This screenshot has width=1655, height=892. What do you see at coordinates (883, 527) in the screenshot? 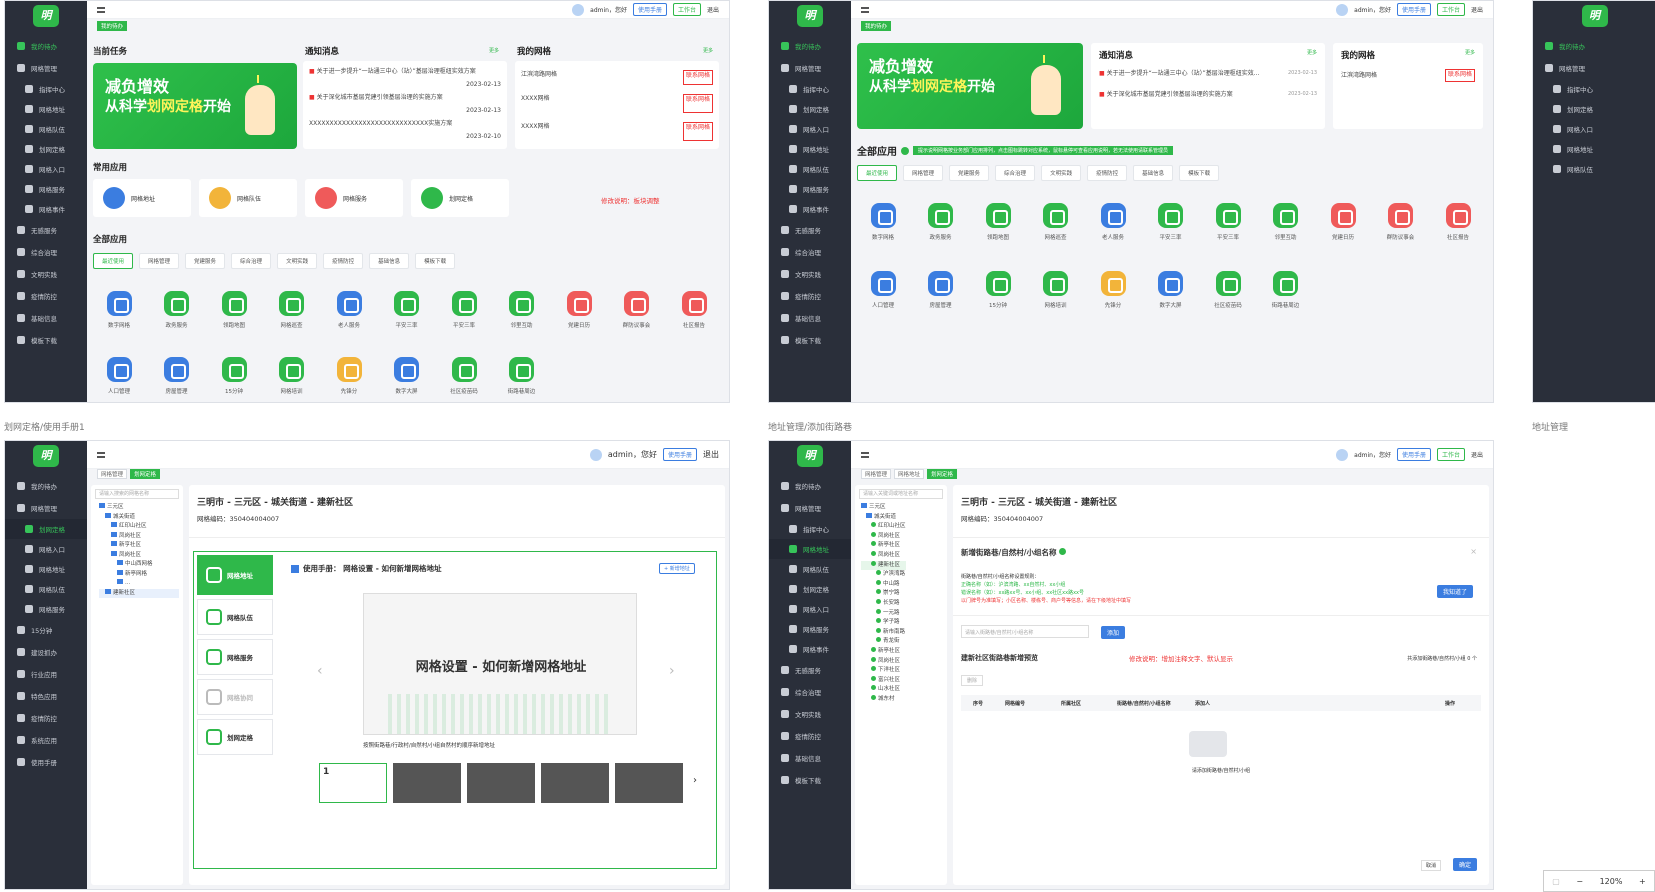
I see `tree-node: 红印山社区` at bounding box center [883, 527].